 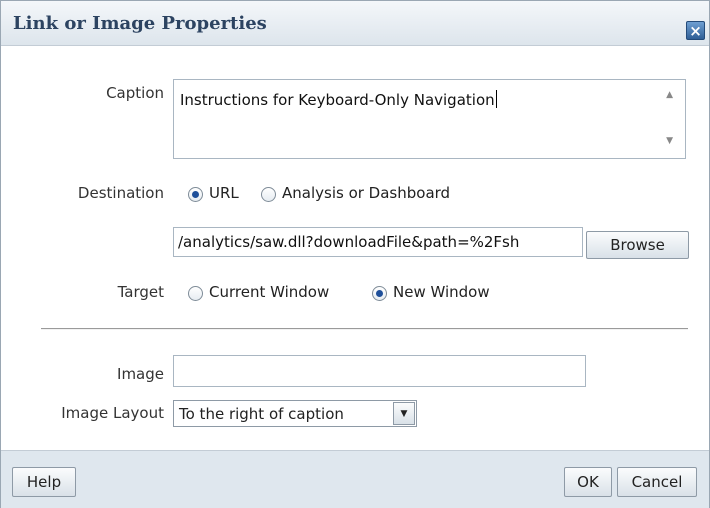 I want to click on dropdown-arrow-icon: ▼, so click(x=404, y=413).